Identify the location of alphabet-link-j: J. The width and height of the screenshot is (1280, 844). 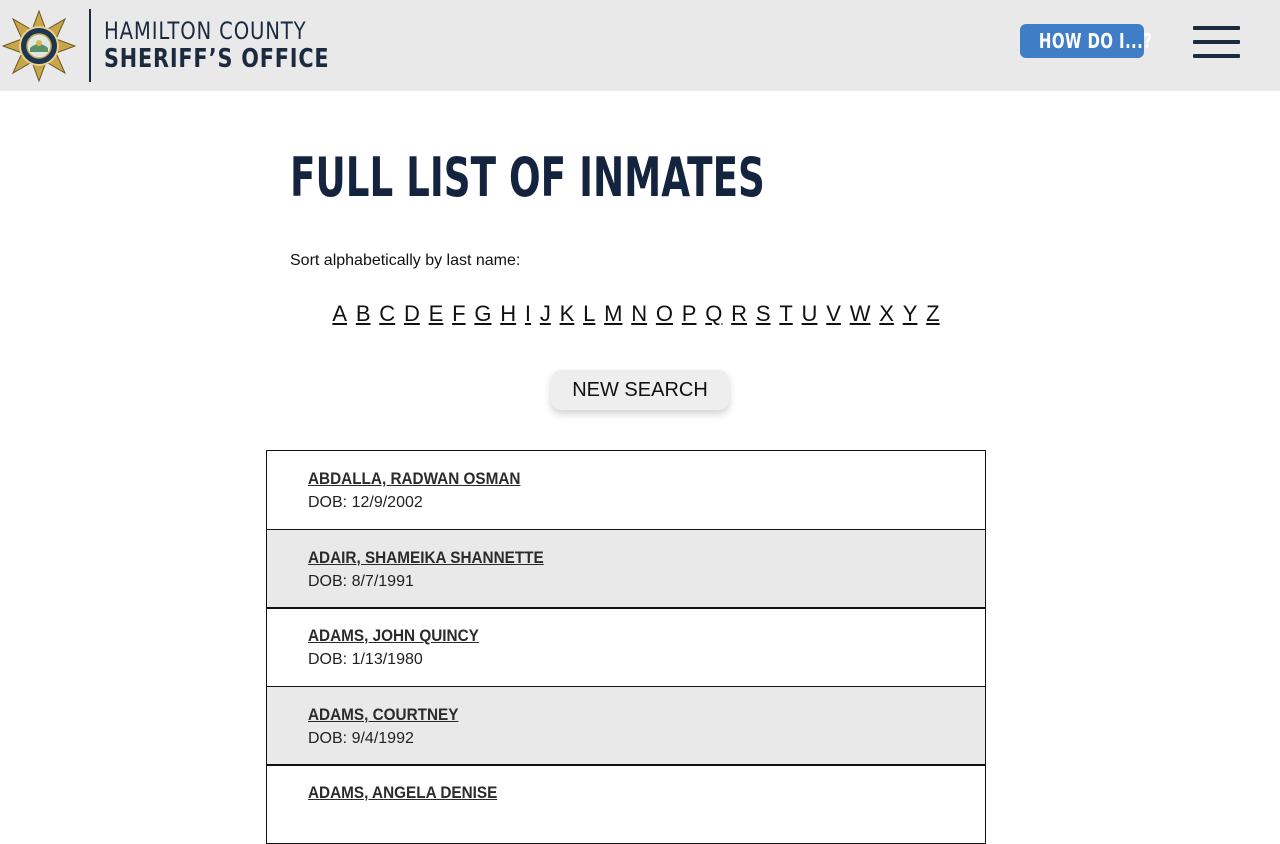
(545, 313).